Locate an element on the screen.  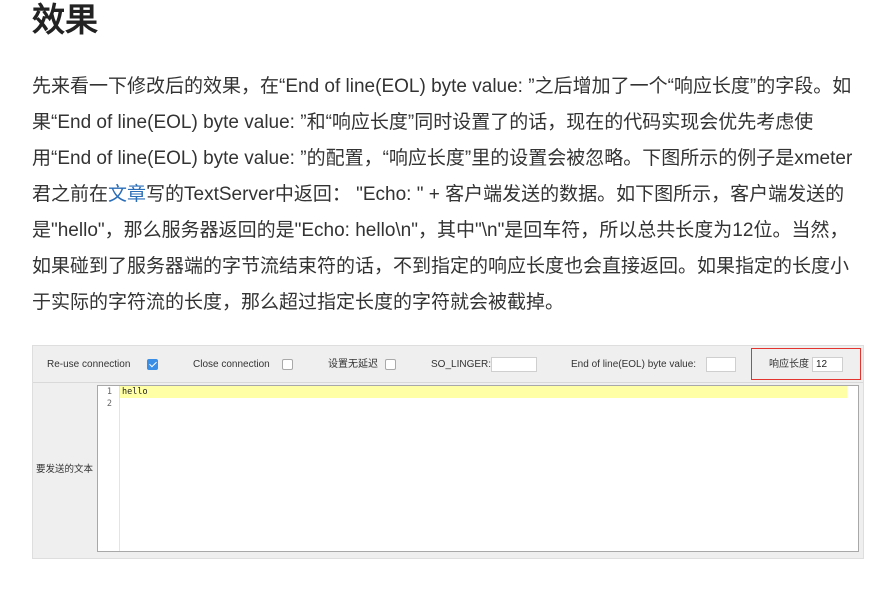
eol-byte-label: End of line(EOL) byte value: is located at coordinates (634, 364).